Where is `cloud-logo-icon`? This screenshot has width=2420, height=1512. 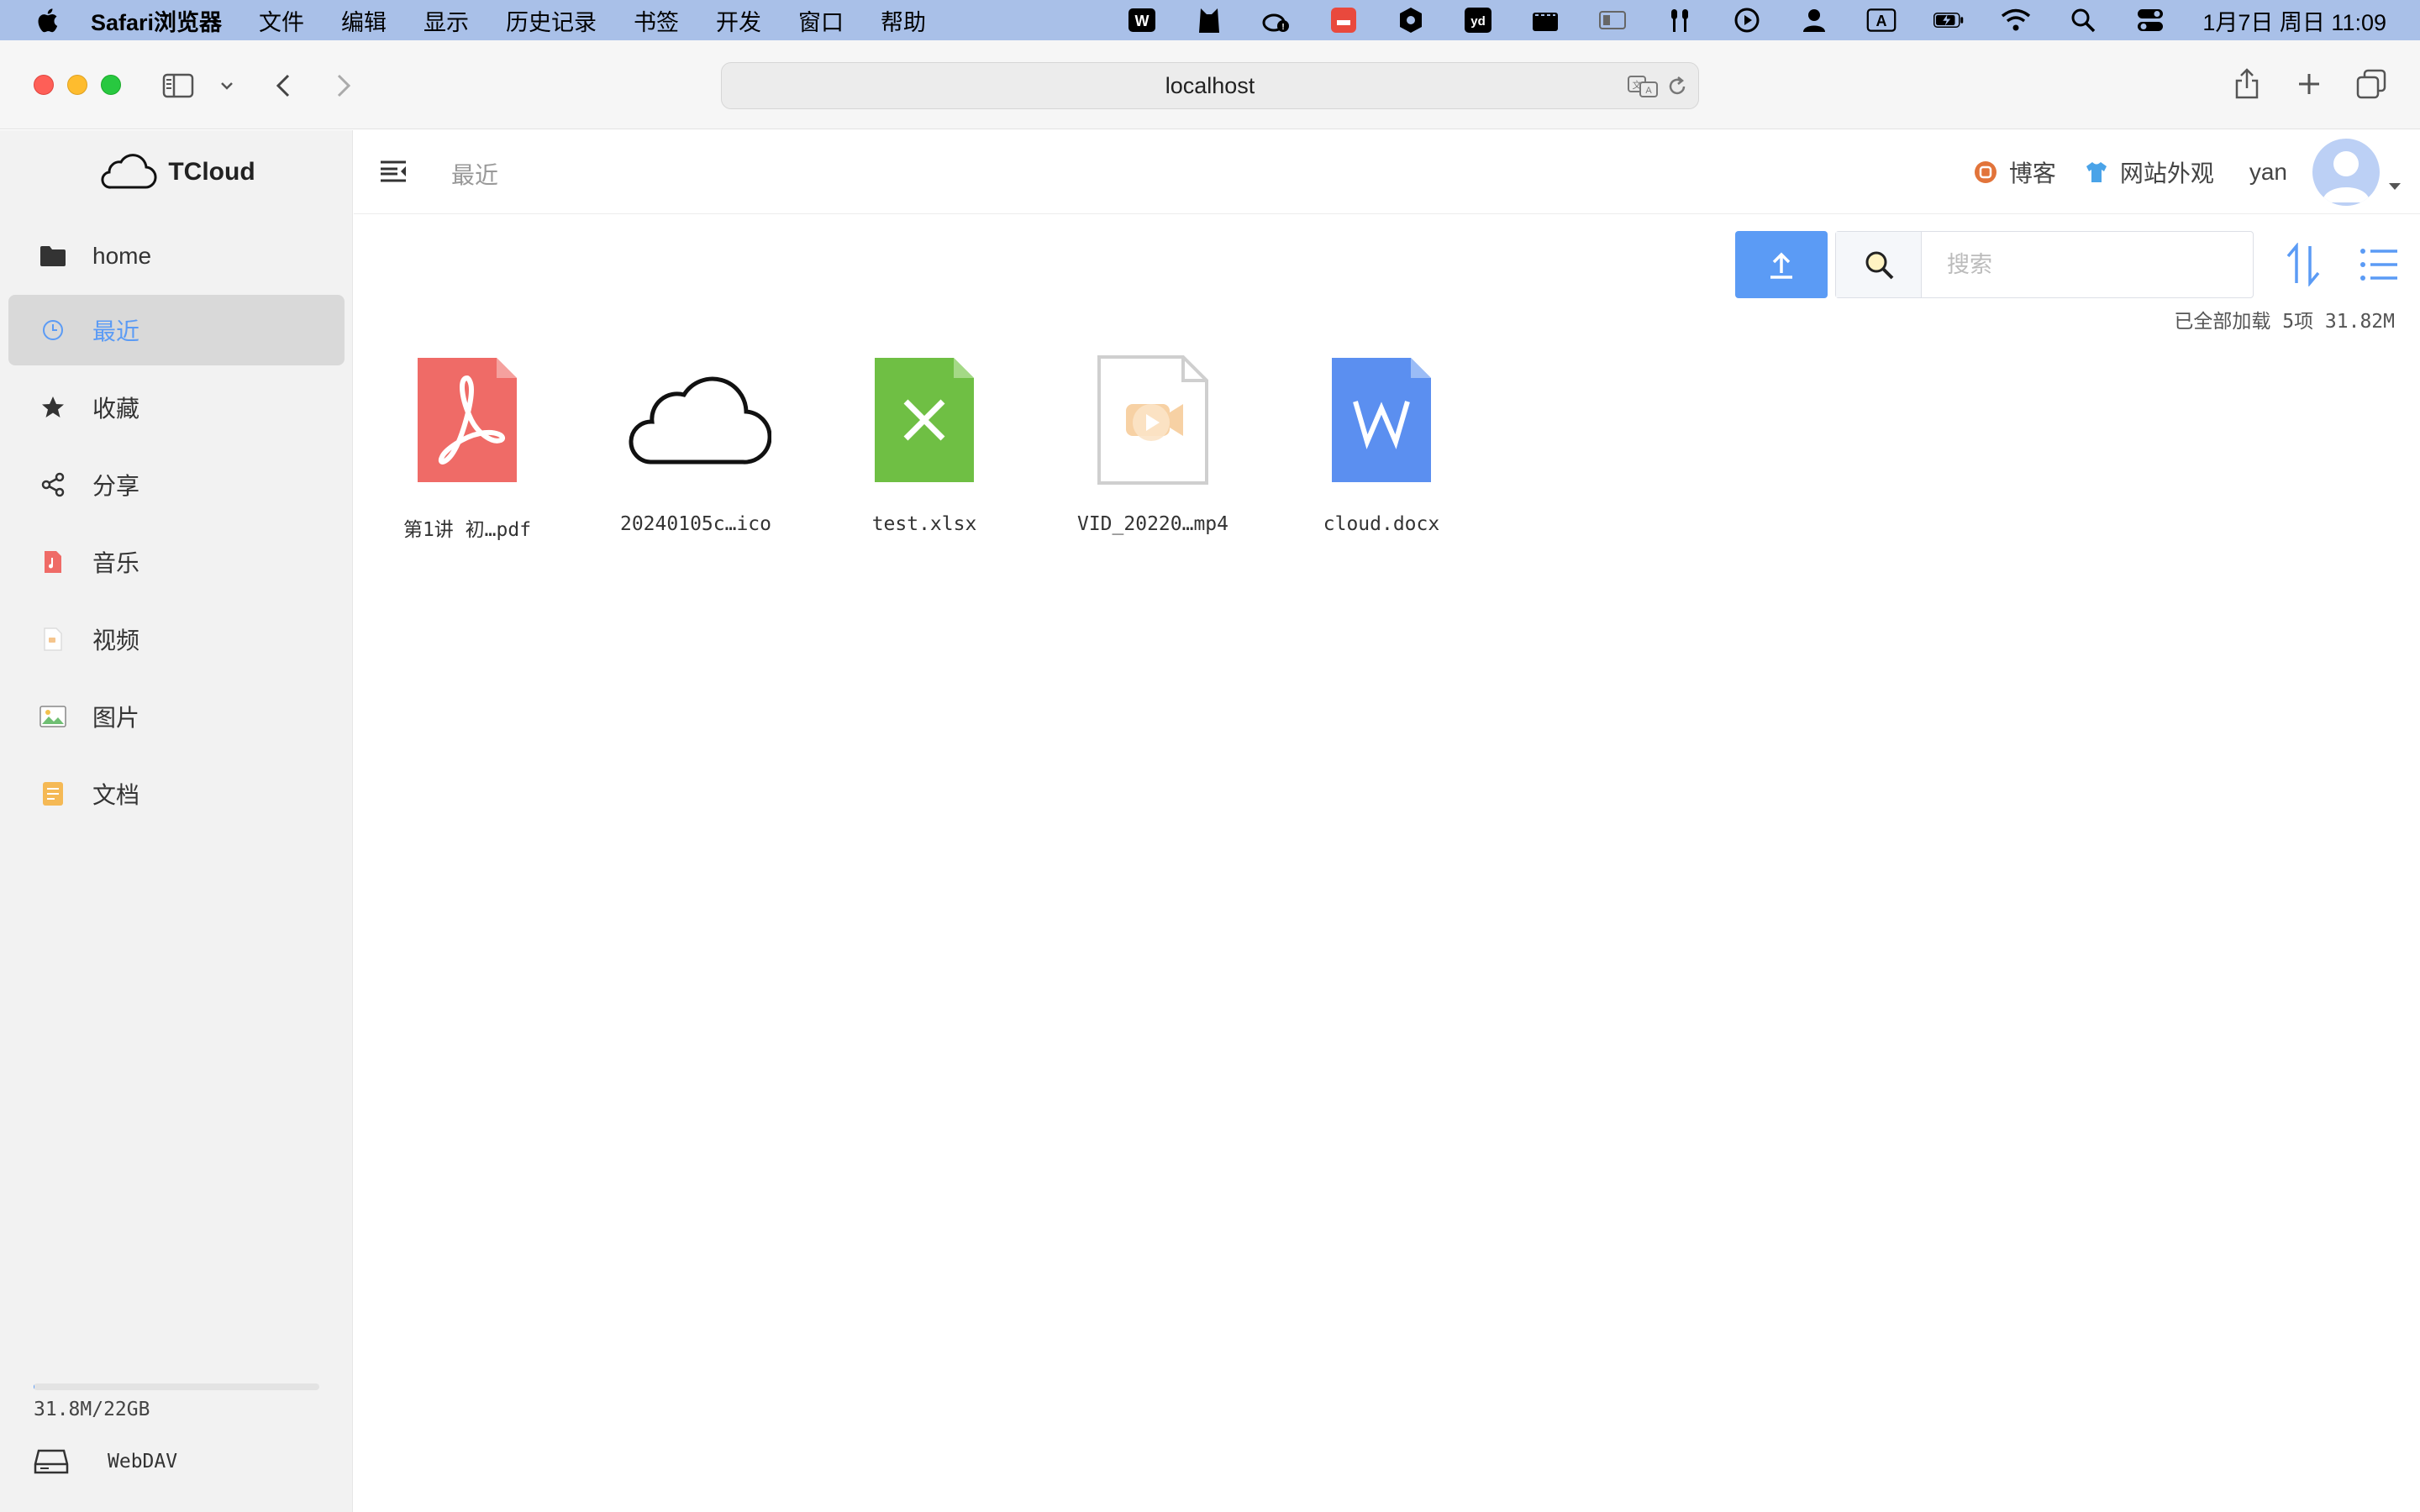 cloud-logo-icon is located at coordinates (129, 171).